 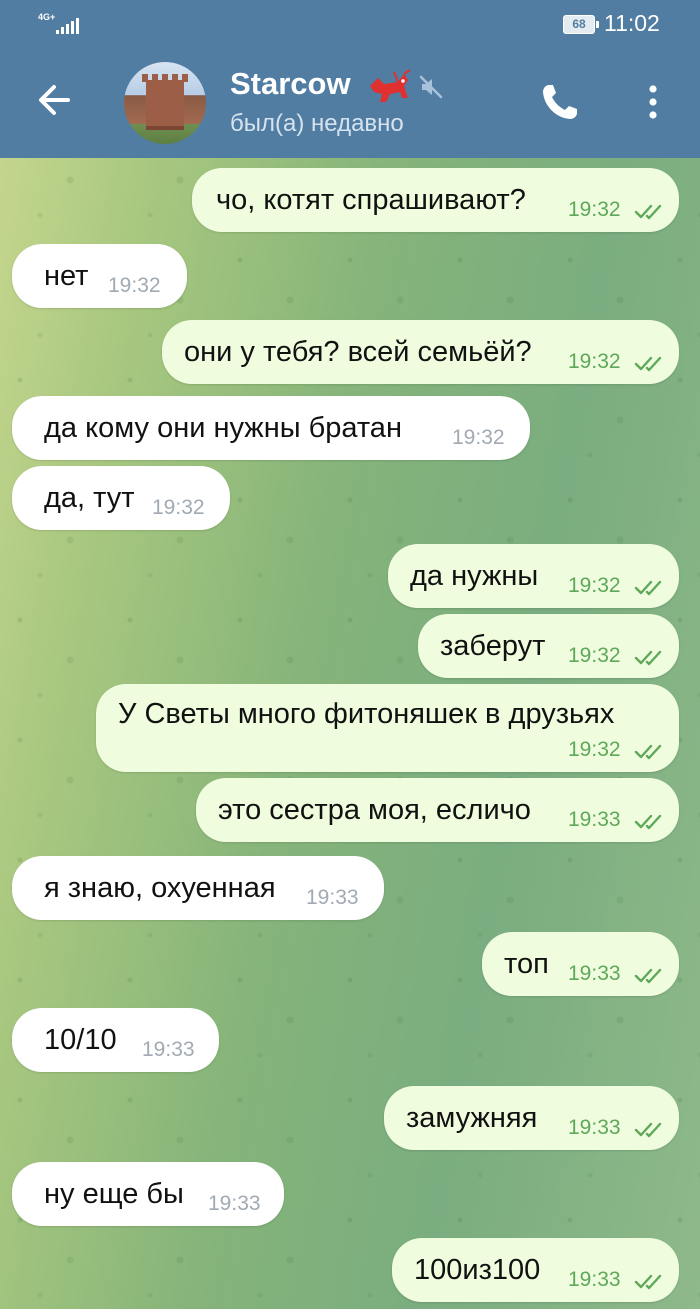 I want to click on more-options-button, so click(x=653, y=102).